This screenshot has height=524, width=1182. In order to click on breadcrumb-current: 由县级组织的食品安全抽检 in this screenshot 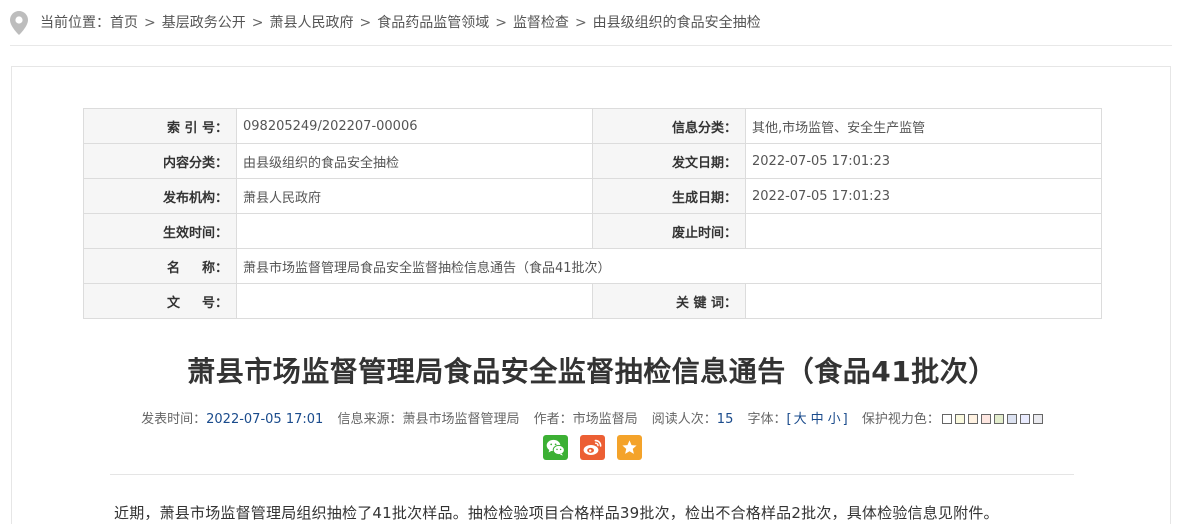, I will do `click(677, 23)`.